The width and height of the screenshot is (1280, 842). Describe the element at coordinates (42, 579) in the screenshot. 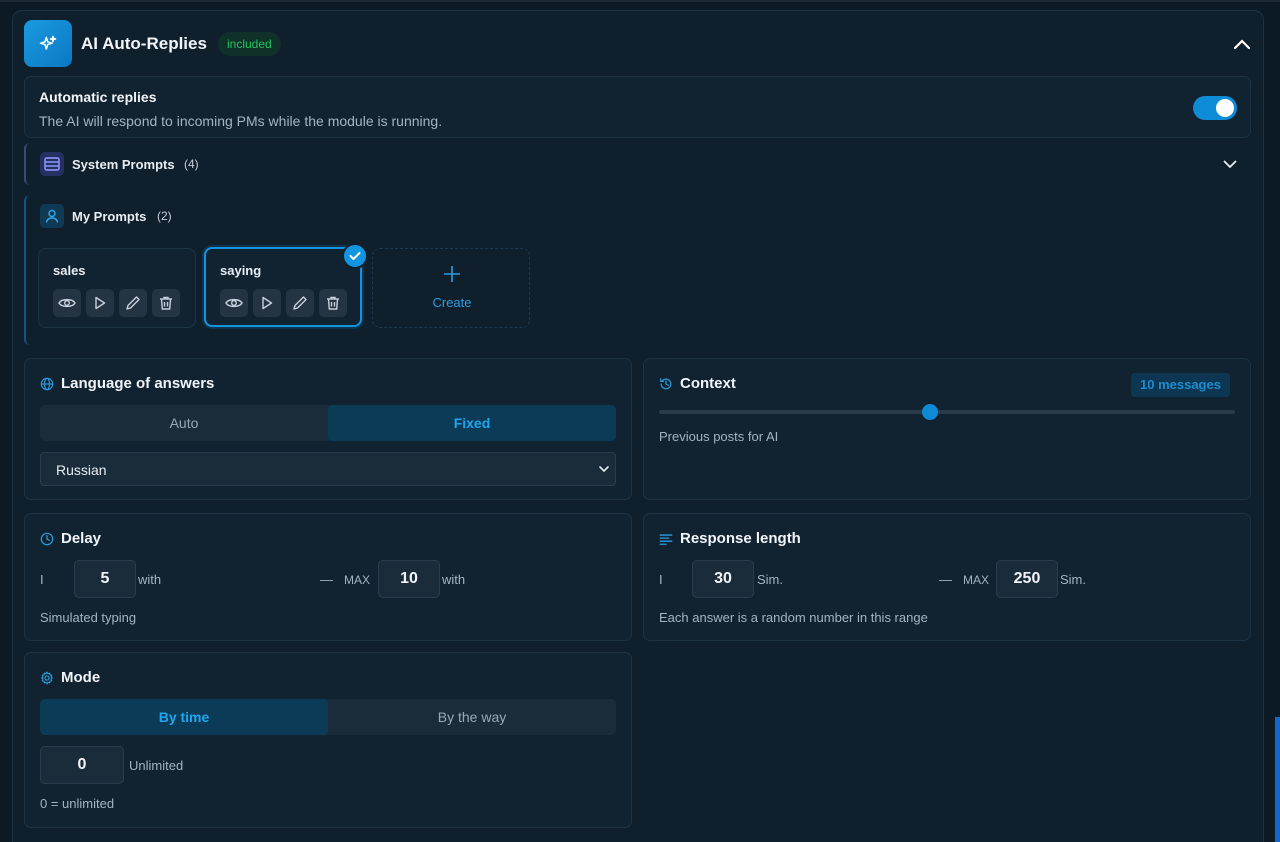

I see `delay-min-prefix: I` at that location.